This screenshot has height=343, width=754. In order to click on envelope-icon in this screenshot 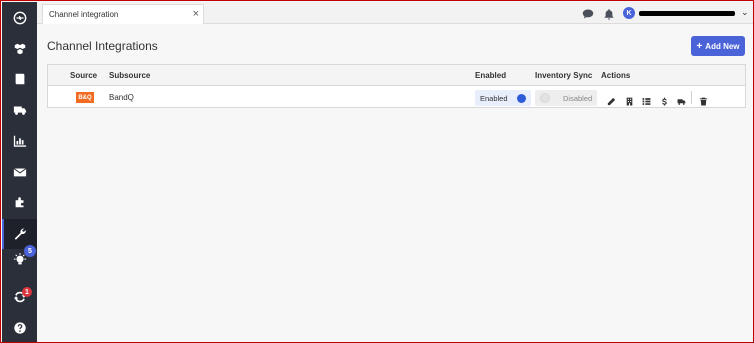, I will do `click(19, 172)`.